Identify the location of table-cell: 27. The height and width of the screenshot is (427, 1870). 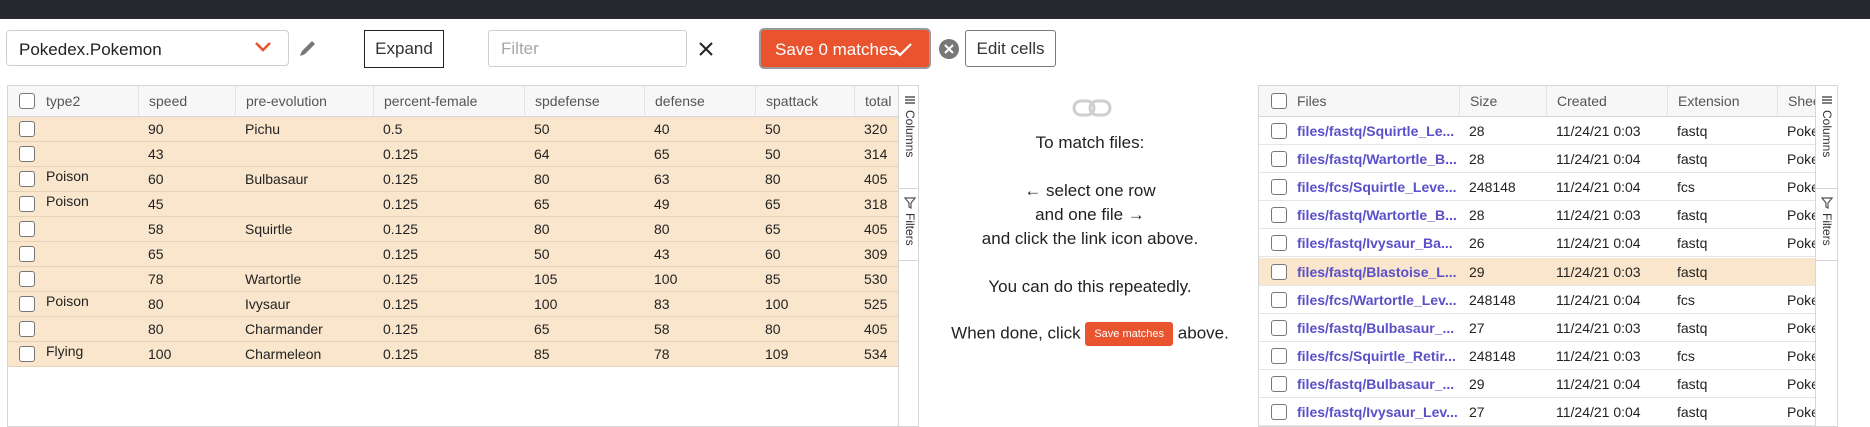
(1472, 328).